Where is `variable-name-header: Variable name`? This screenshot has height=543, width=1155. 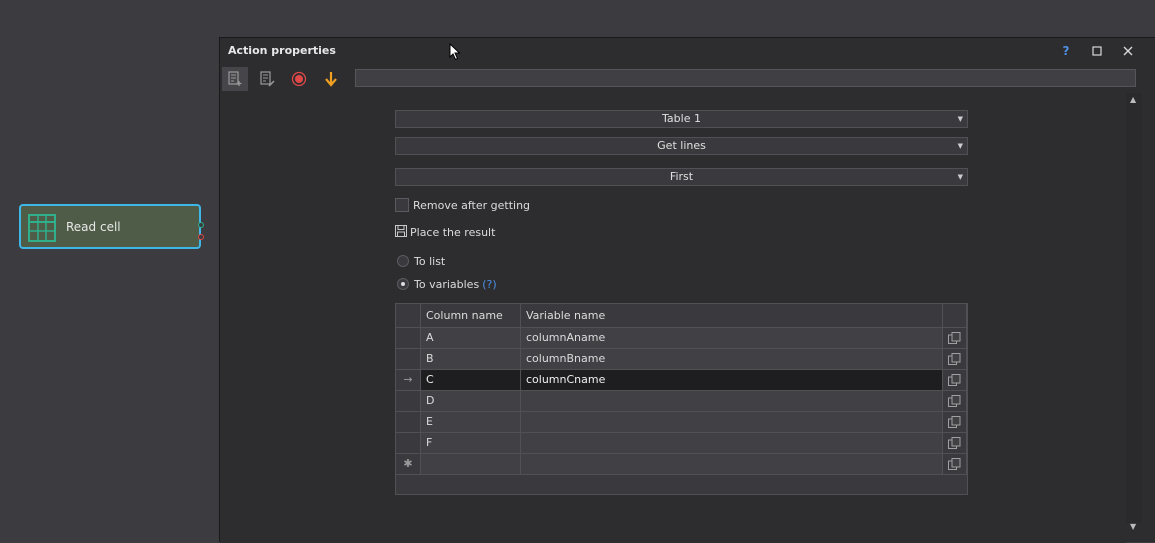 variable-name-header: Variable name is located at coordinates (732, 316).